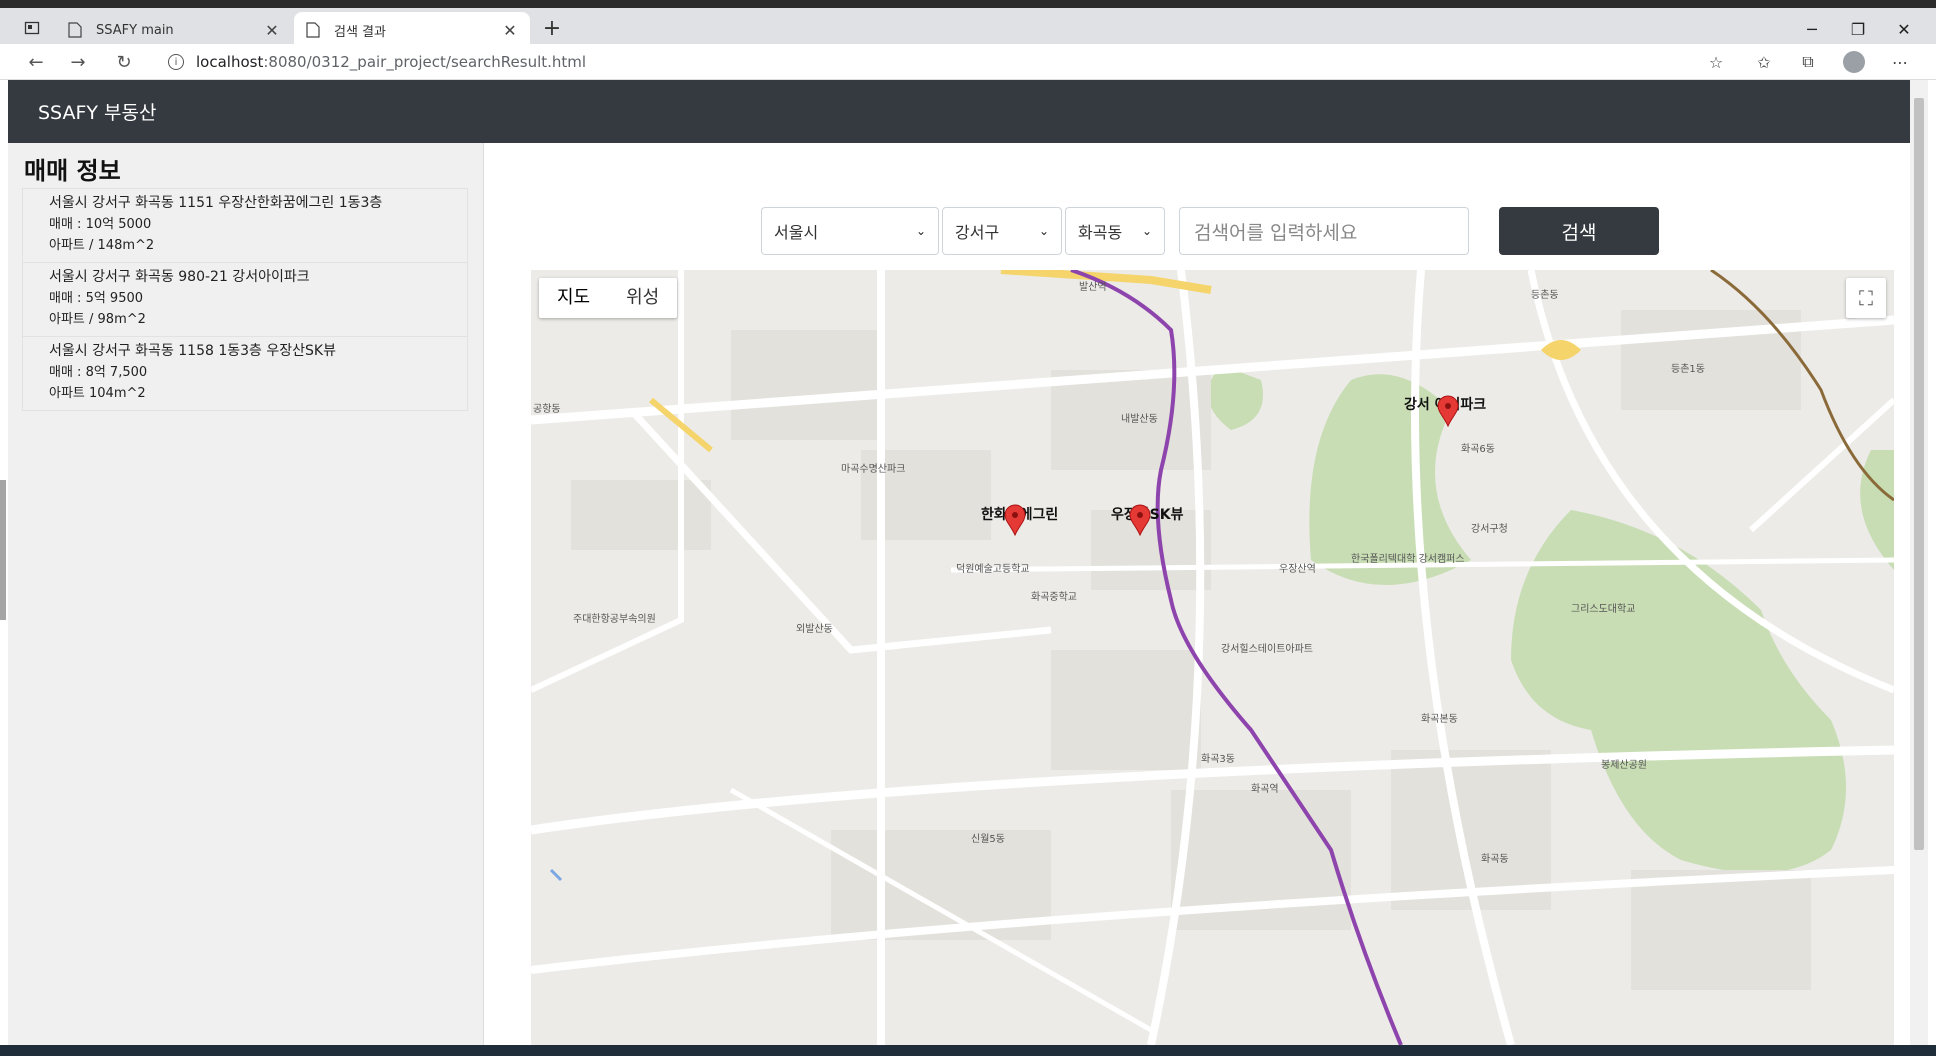  What do you see at coordinates (1688, 369) in the screenshot?
I see `map-place-label: 등촌1동` at bounding box center [1688, 369].